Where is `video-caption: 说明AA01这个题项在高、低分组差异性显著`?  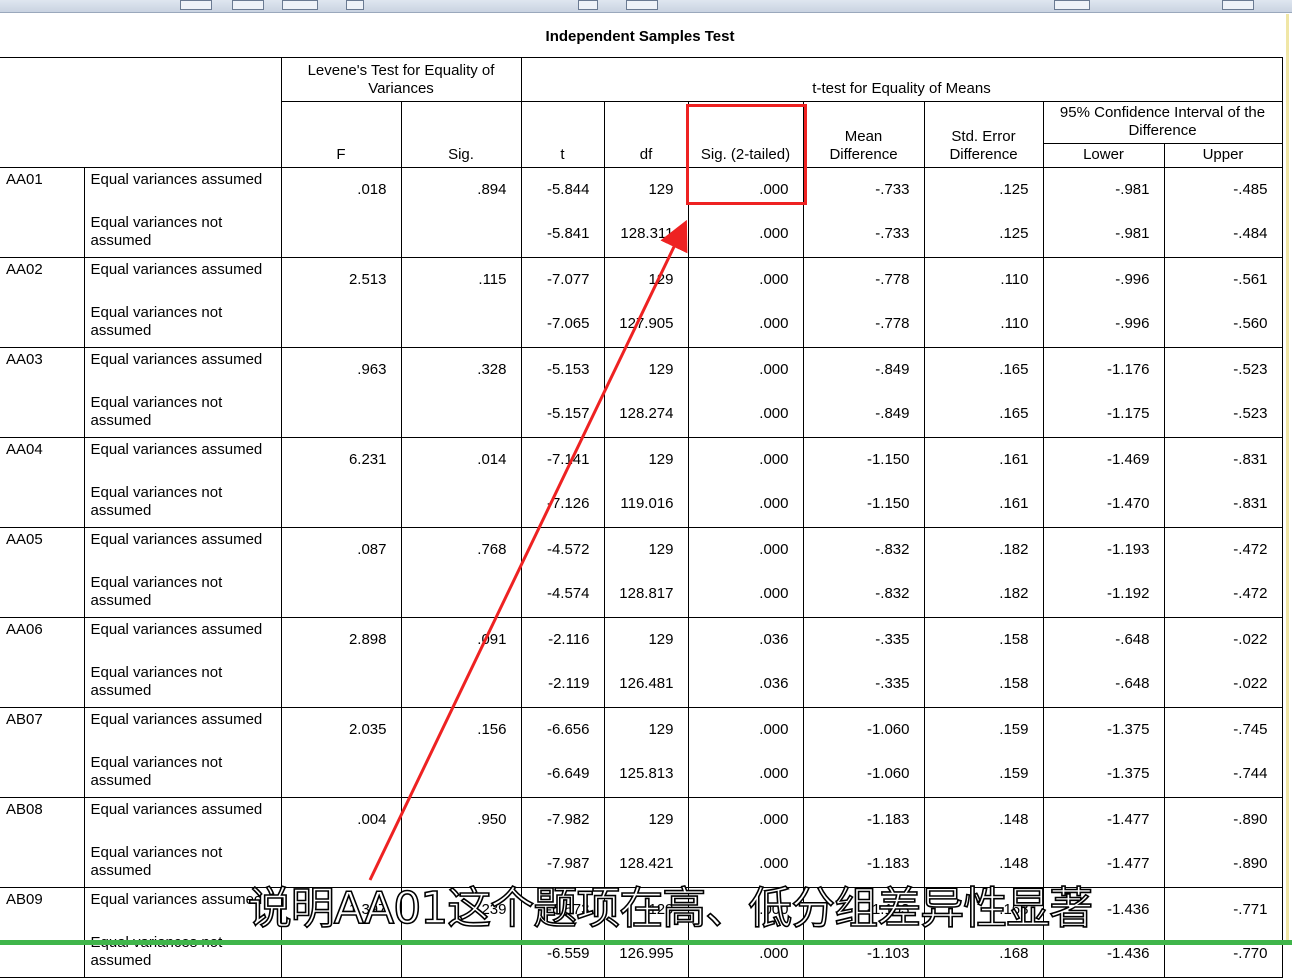 video-caption: 说明AA01这个题项在高、低分组差异性显著 is located at coordinates (670, 908).